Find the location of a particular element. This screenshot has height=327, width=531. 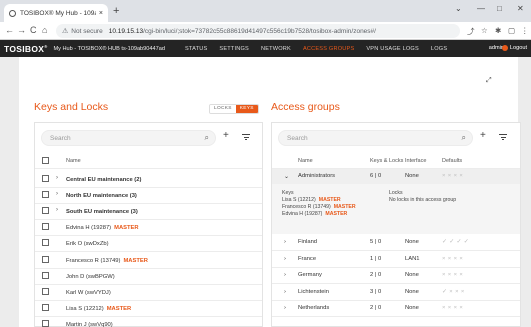

menu-icon: ⋮ is located at coordinates (525, 30).